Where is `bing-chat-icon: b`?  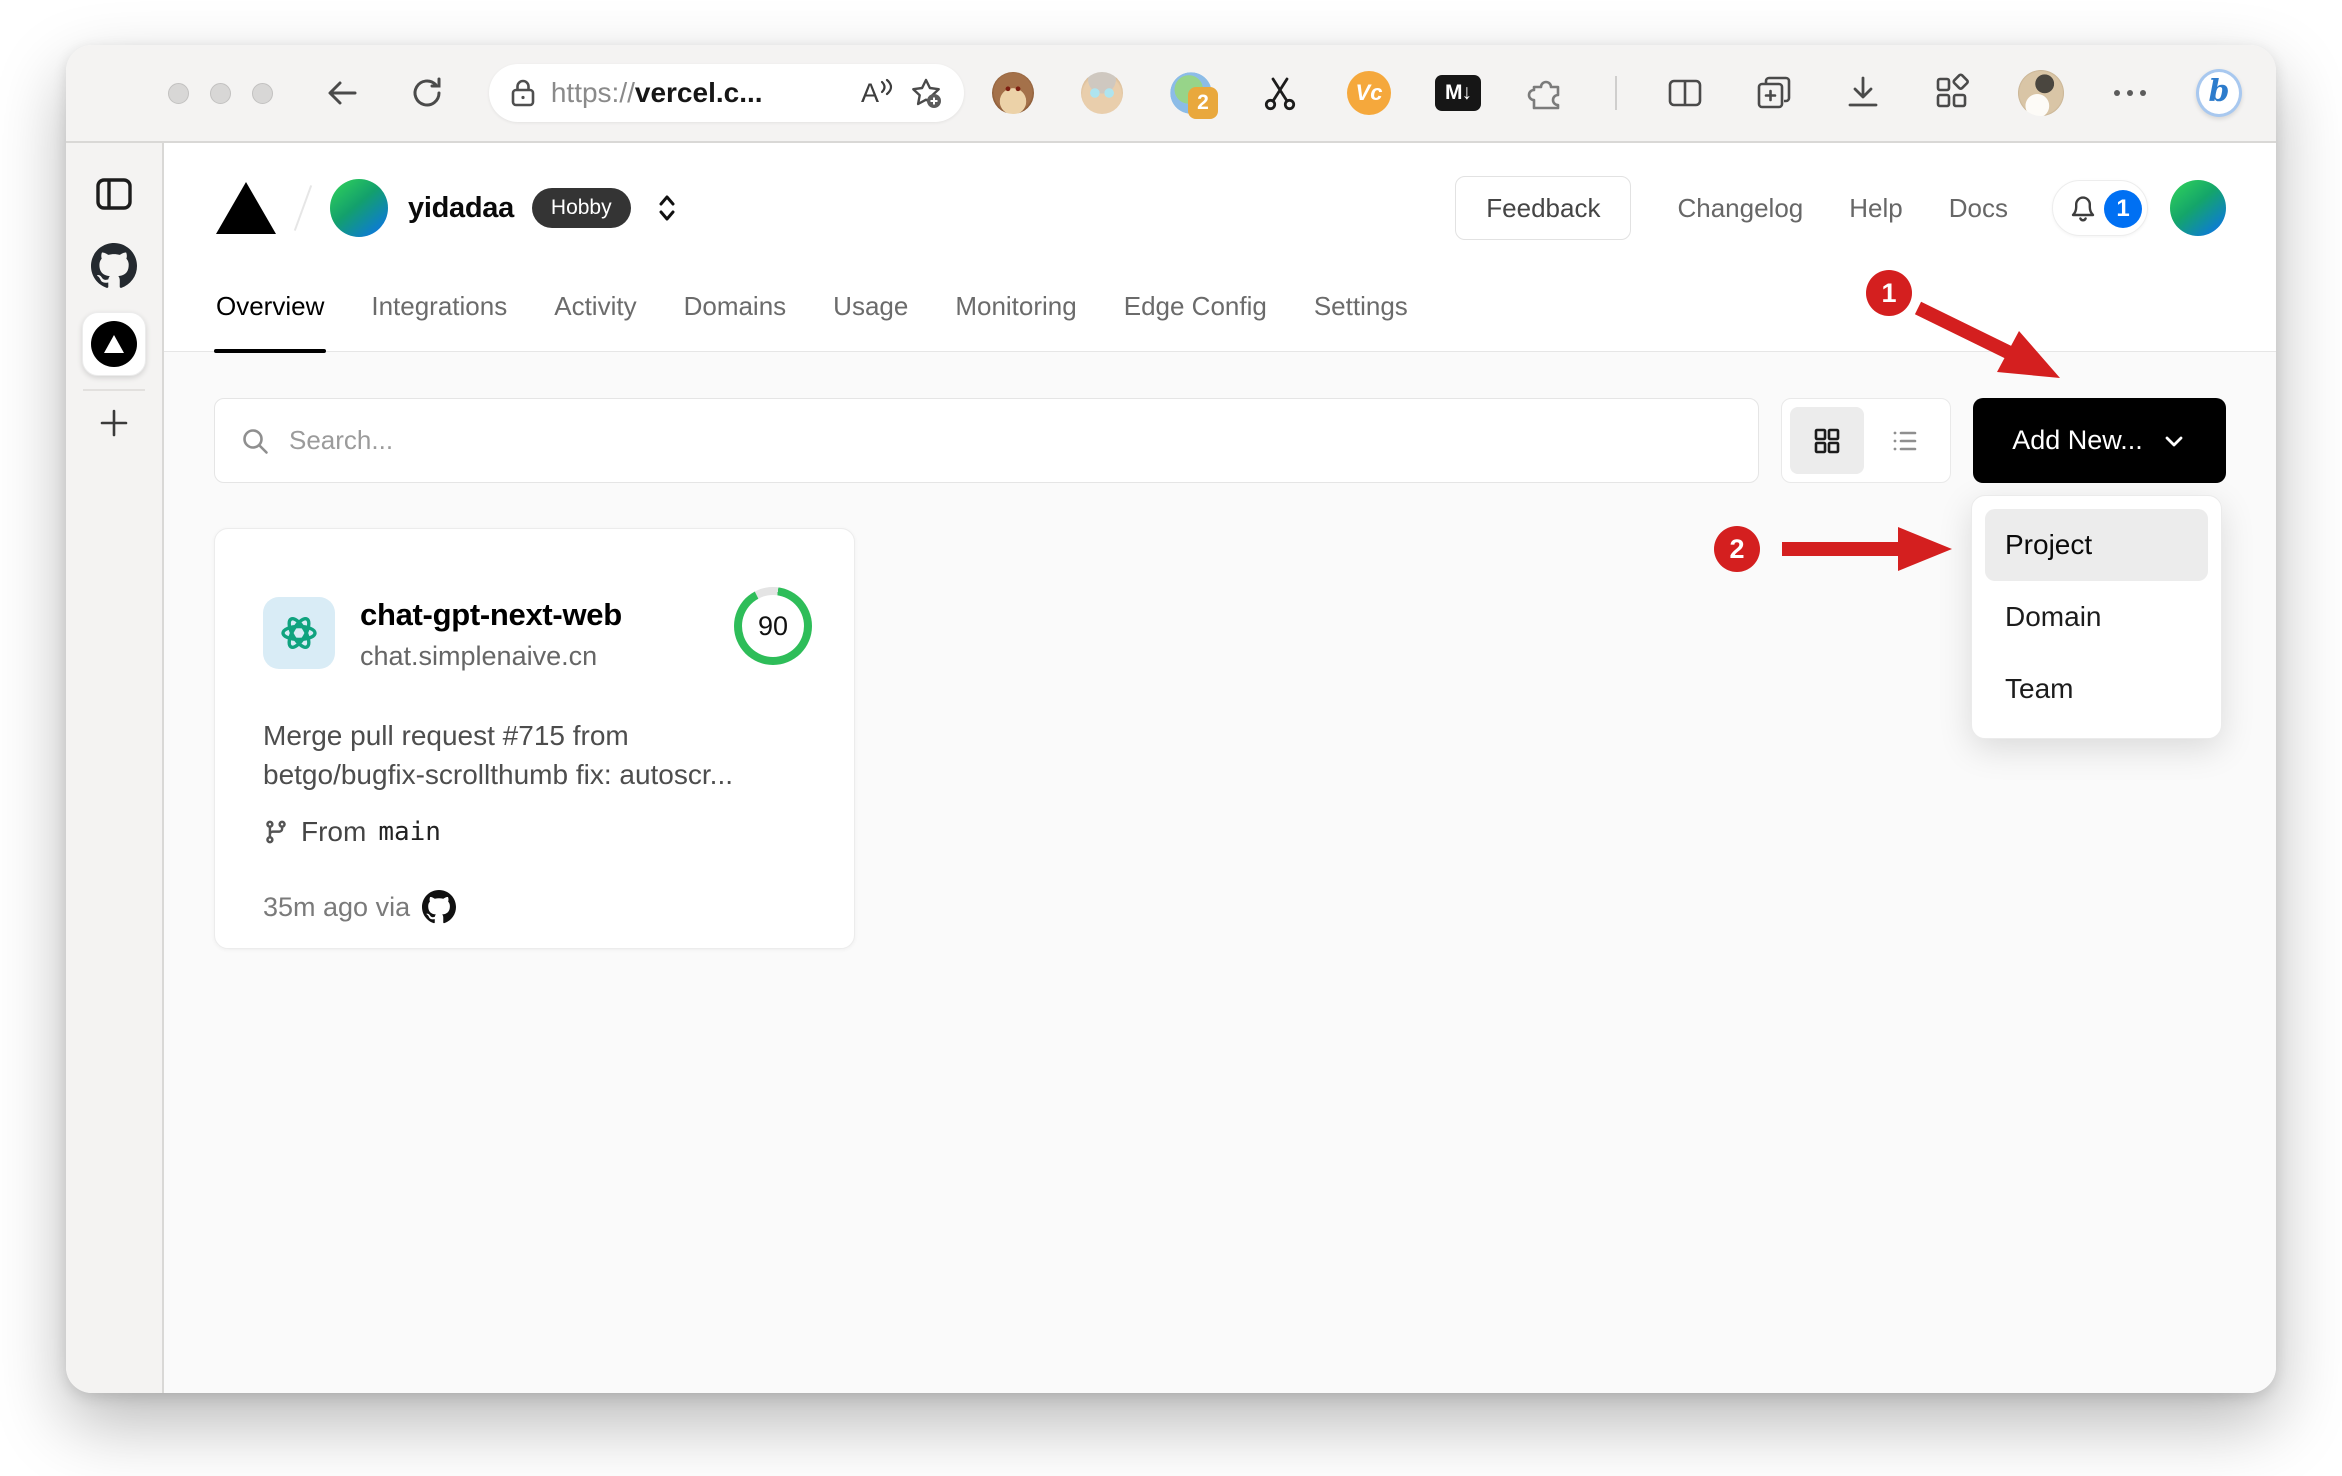
bing-chat-icon: b is located at coordinates (2218, 93).